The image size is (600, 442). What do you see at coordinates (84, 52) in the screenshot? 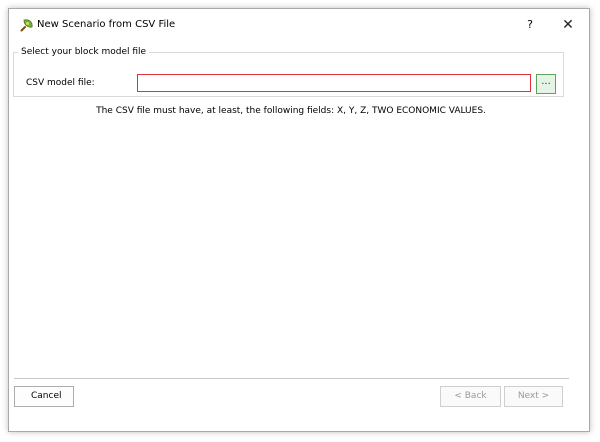
I see `group-legend: Select your block model file` at bounding box center [84, 52].